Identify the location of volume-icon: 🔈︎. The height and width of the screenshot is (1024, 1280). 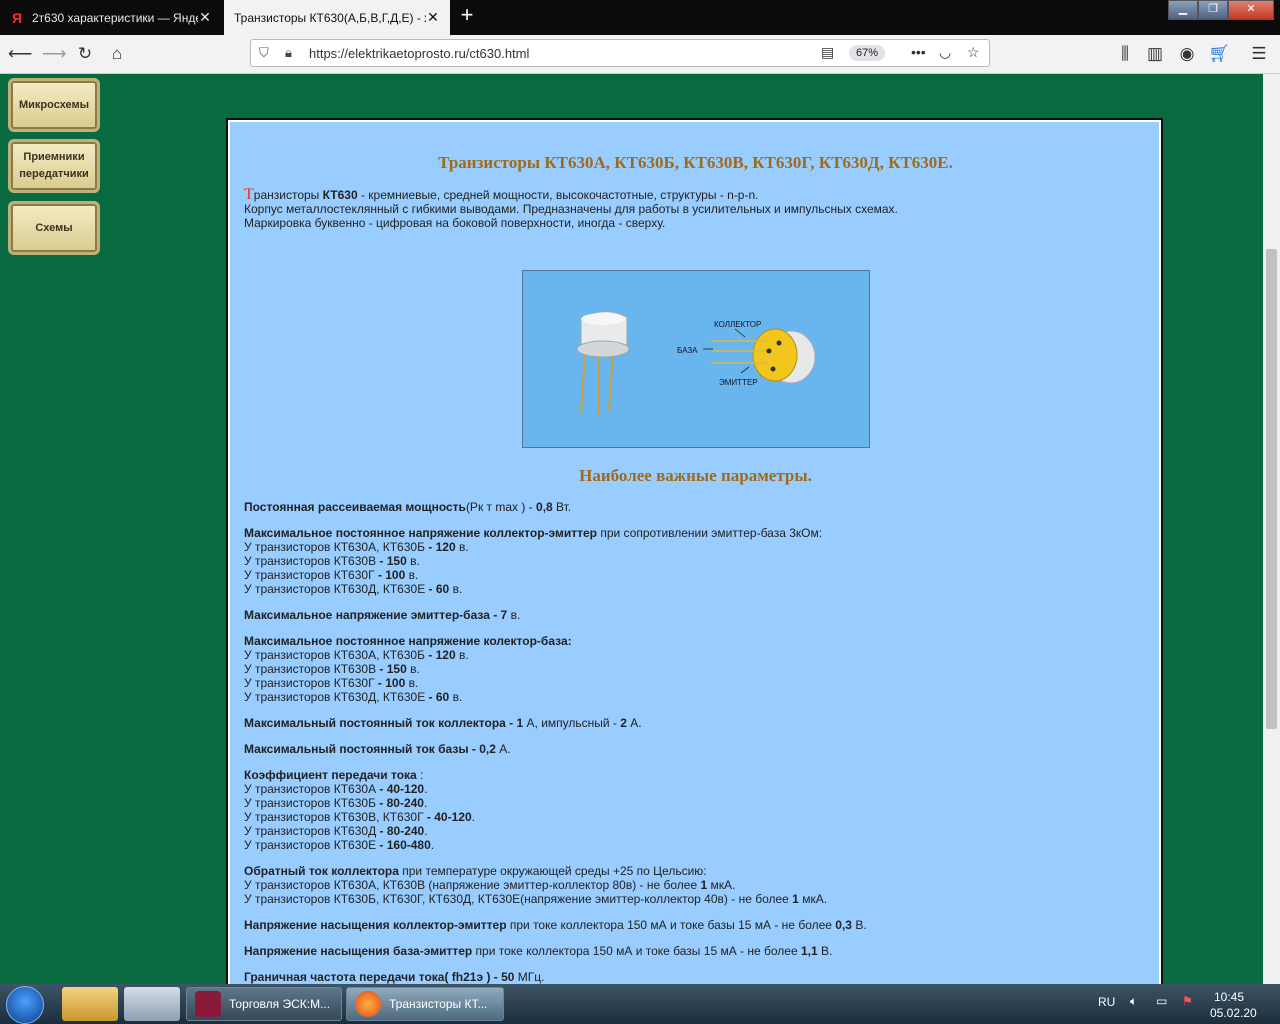
(1133, 1001).